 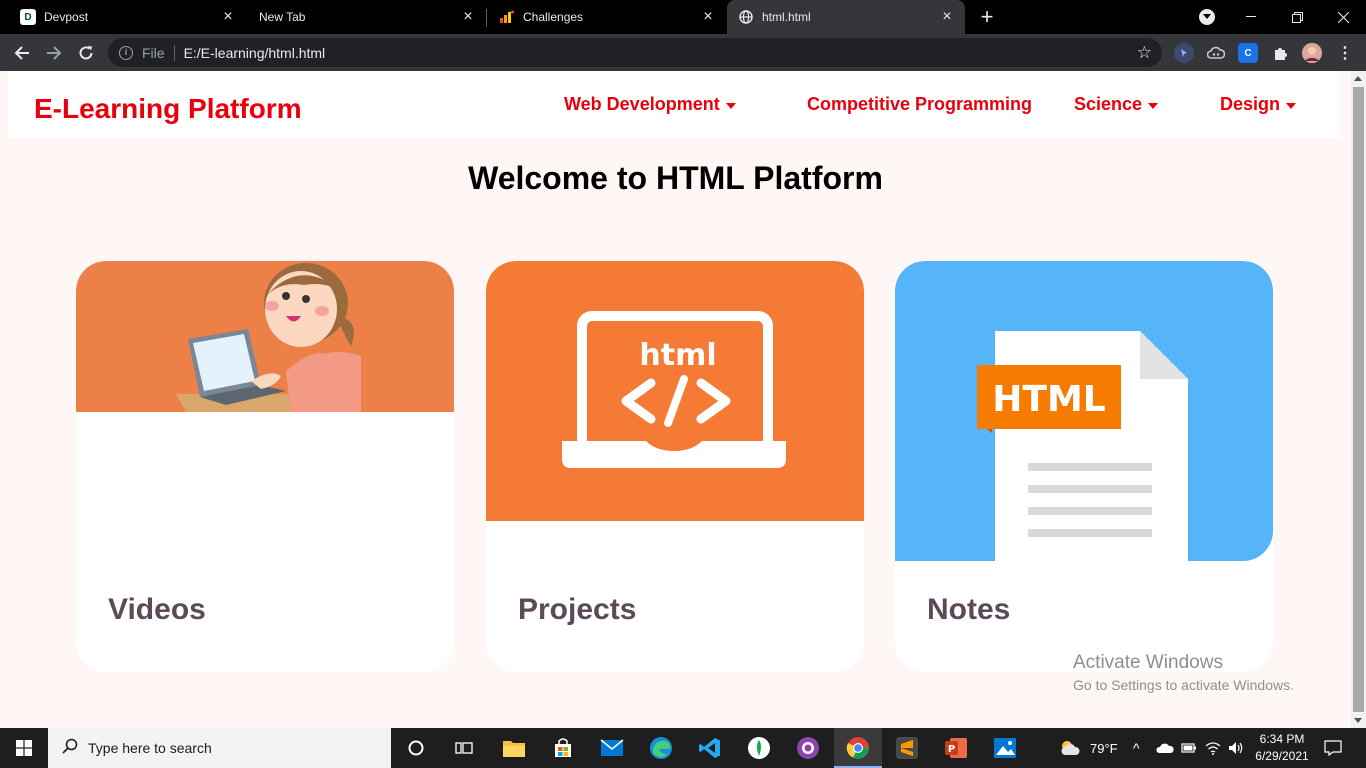 I want to click on svg-text: HTML, so click(x=1048, y=399).